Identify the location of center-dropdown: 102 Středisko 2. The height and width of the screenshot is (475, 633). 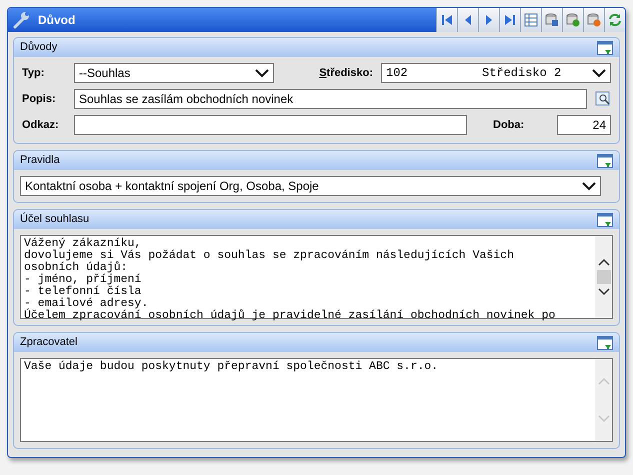
(496, 73).